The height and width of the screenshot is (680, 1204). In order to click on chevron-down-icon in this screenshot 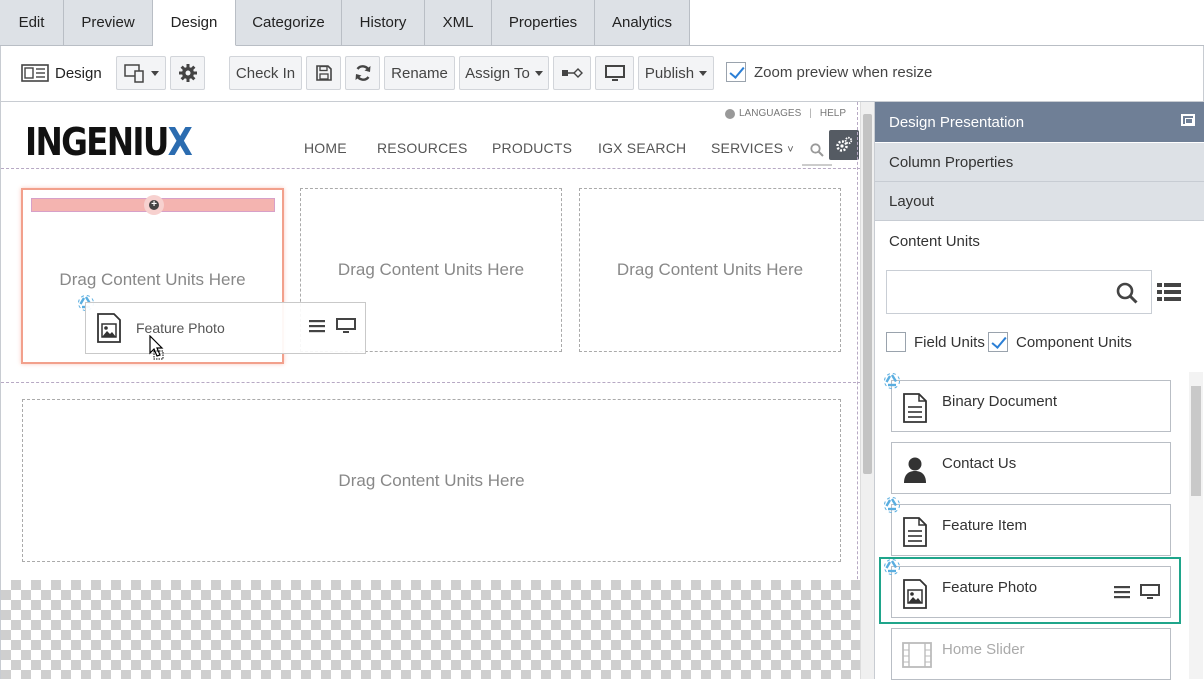, I will do `click(703, 73)`.